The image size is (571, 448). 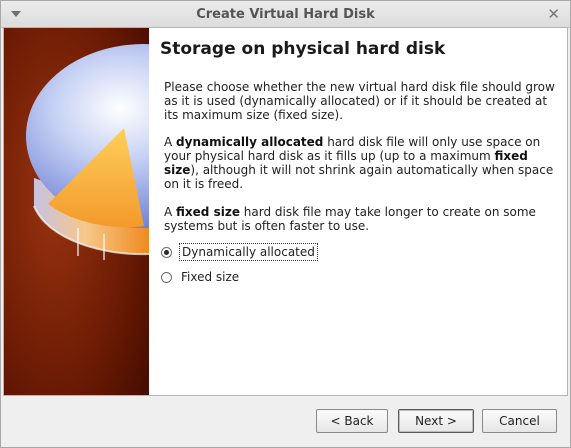 I want to click on window-title: Create Virtual Hard Disk, so click(x=285, y=14).